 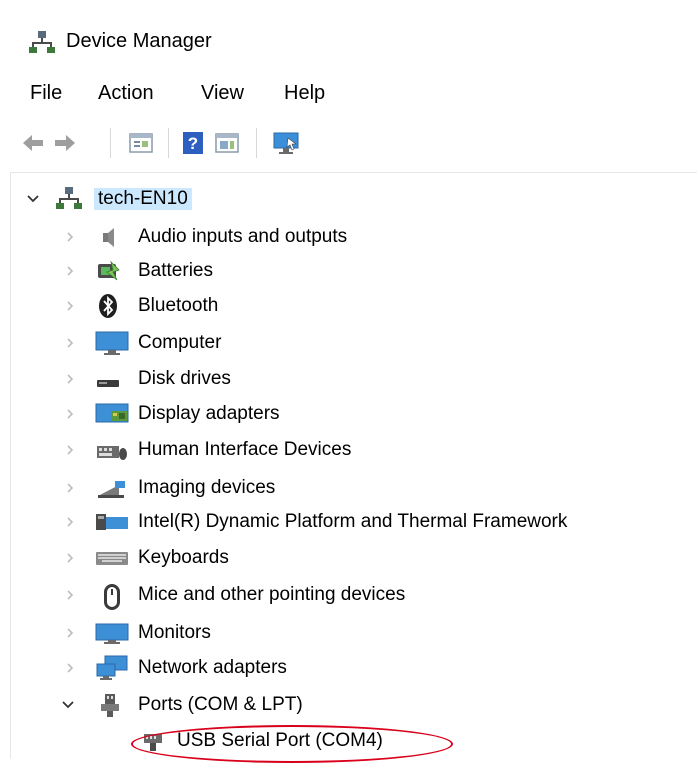 I want to click on tree-root-label: tech-EN10, so click(x=143, y=199).